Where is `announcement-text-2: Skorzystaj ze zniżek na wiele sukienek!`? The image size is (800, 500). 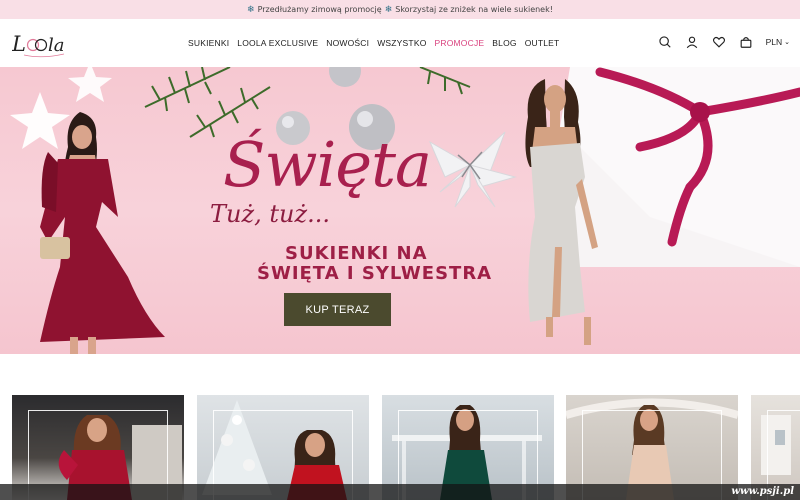
announcement-text-2: Skorzystaj ze zniżek na wiele sukienek! is located at coordinates (474, 9).